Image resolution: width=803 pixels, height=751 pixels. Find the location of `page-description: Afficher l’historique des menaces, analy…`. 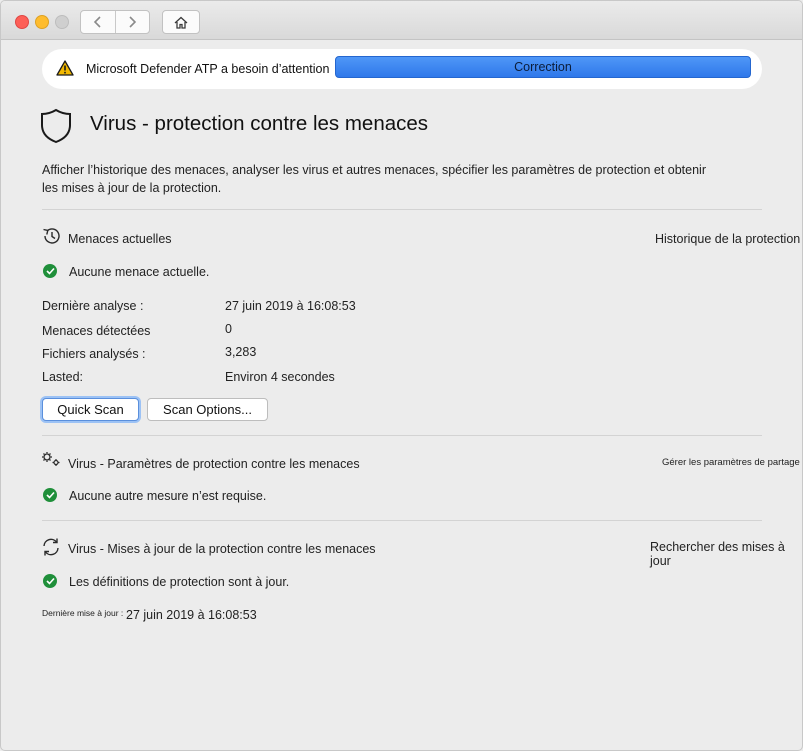

page-description: Afficher l’historique des menaces, analy… is located at coordinates (374, 179).